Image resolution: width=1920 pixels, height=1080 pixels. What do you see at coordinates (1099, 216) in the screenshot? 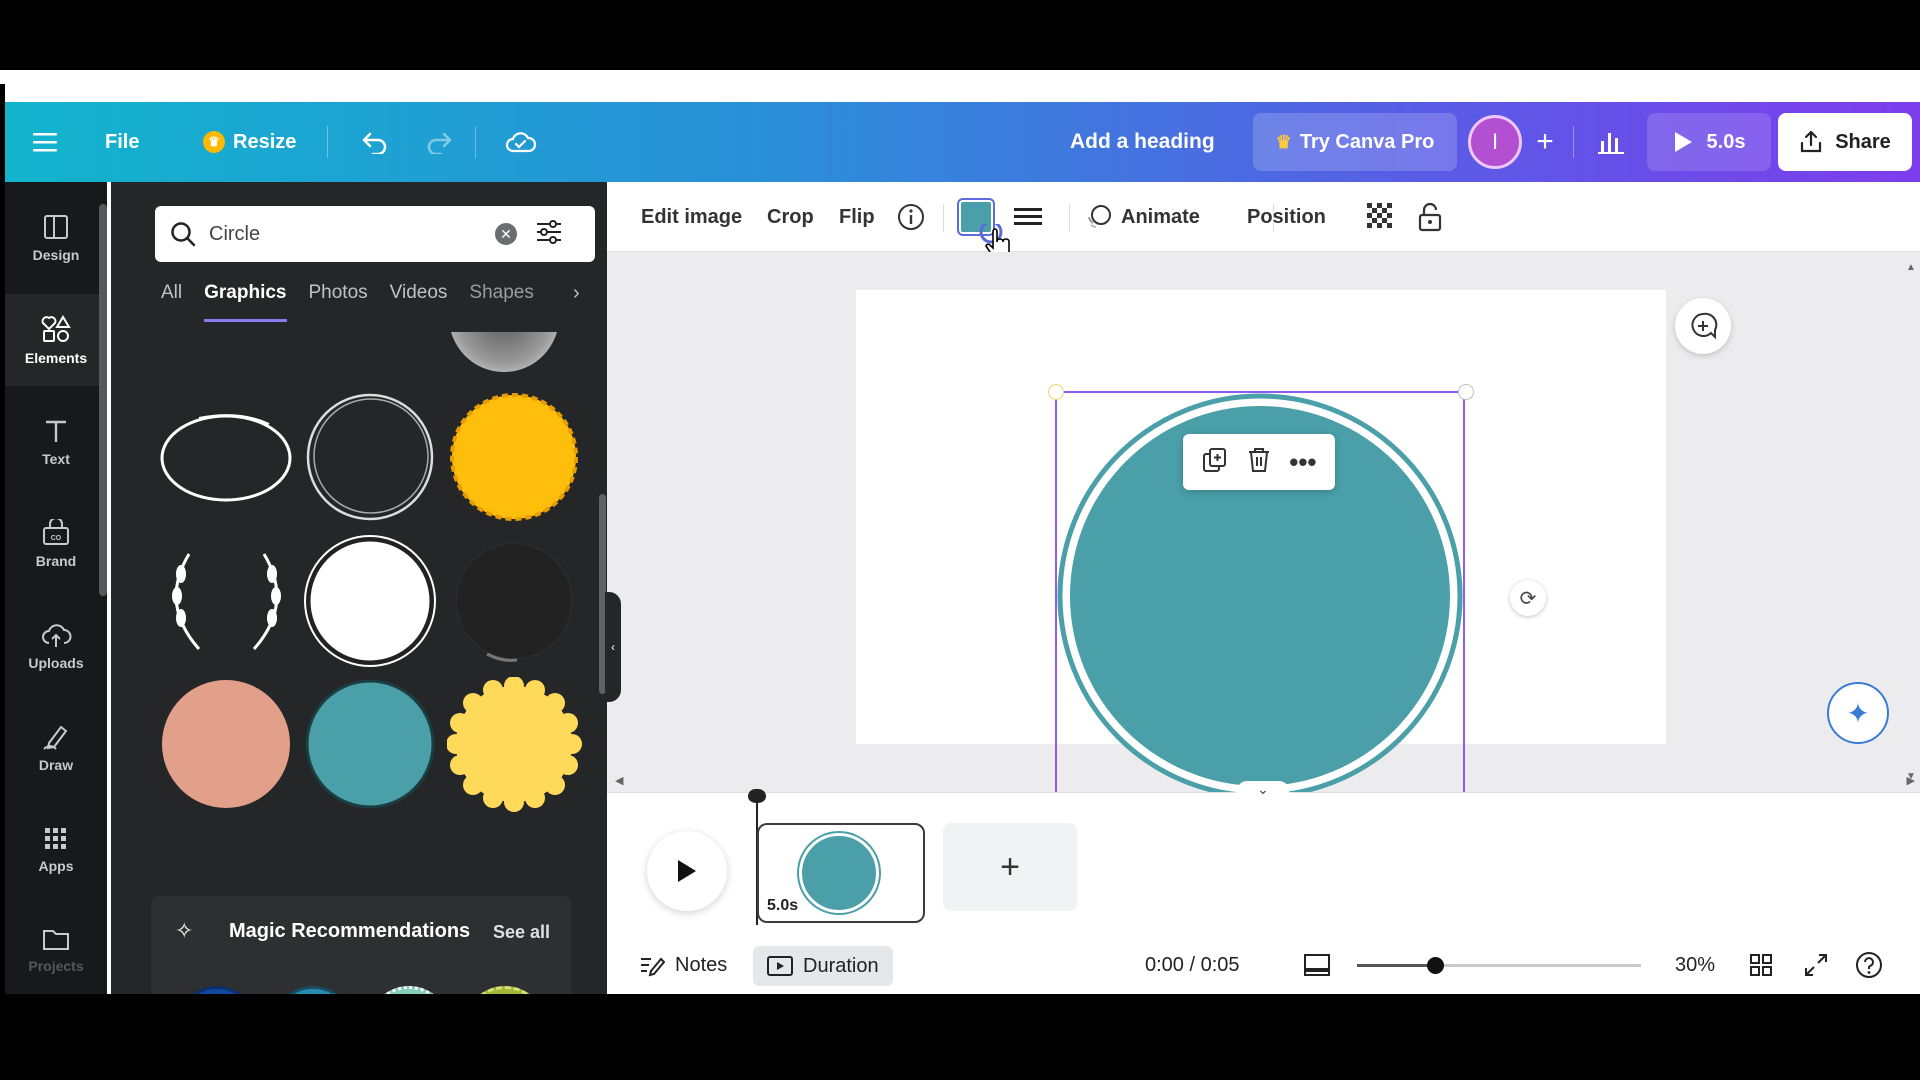
I see `animate-icon` at bounding box center [1099, 216].